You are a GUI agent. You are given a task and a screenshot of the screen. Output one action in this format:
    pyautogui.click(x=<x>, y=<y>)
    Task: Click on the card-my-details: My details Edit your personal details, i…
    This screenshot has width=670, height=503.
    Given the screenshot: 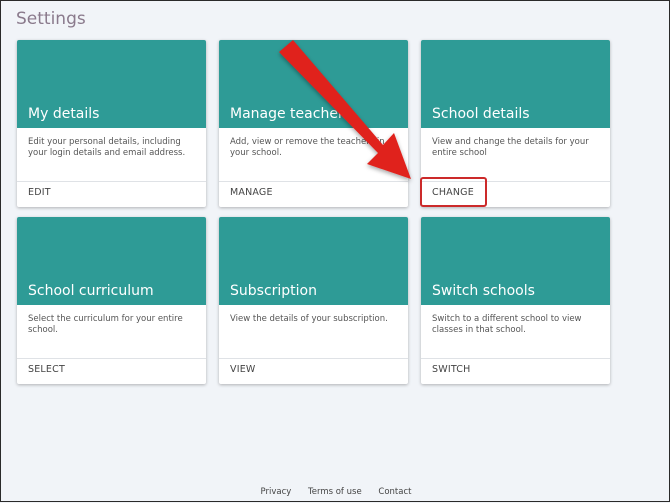 What is the action you would take?
    pyautogui.click(x=111, y=123)
    